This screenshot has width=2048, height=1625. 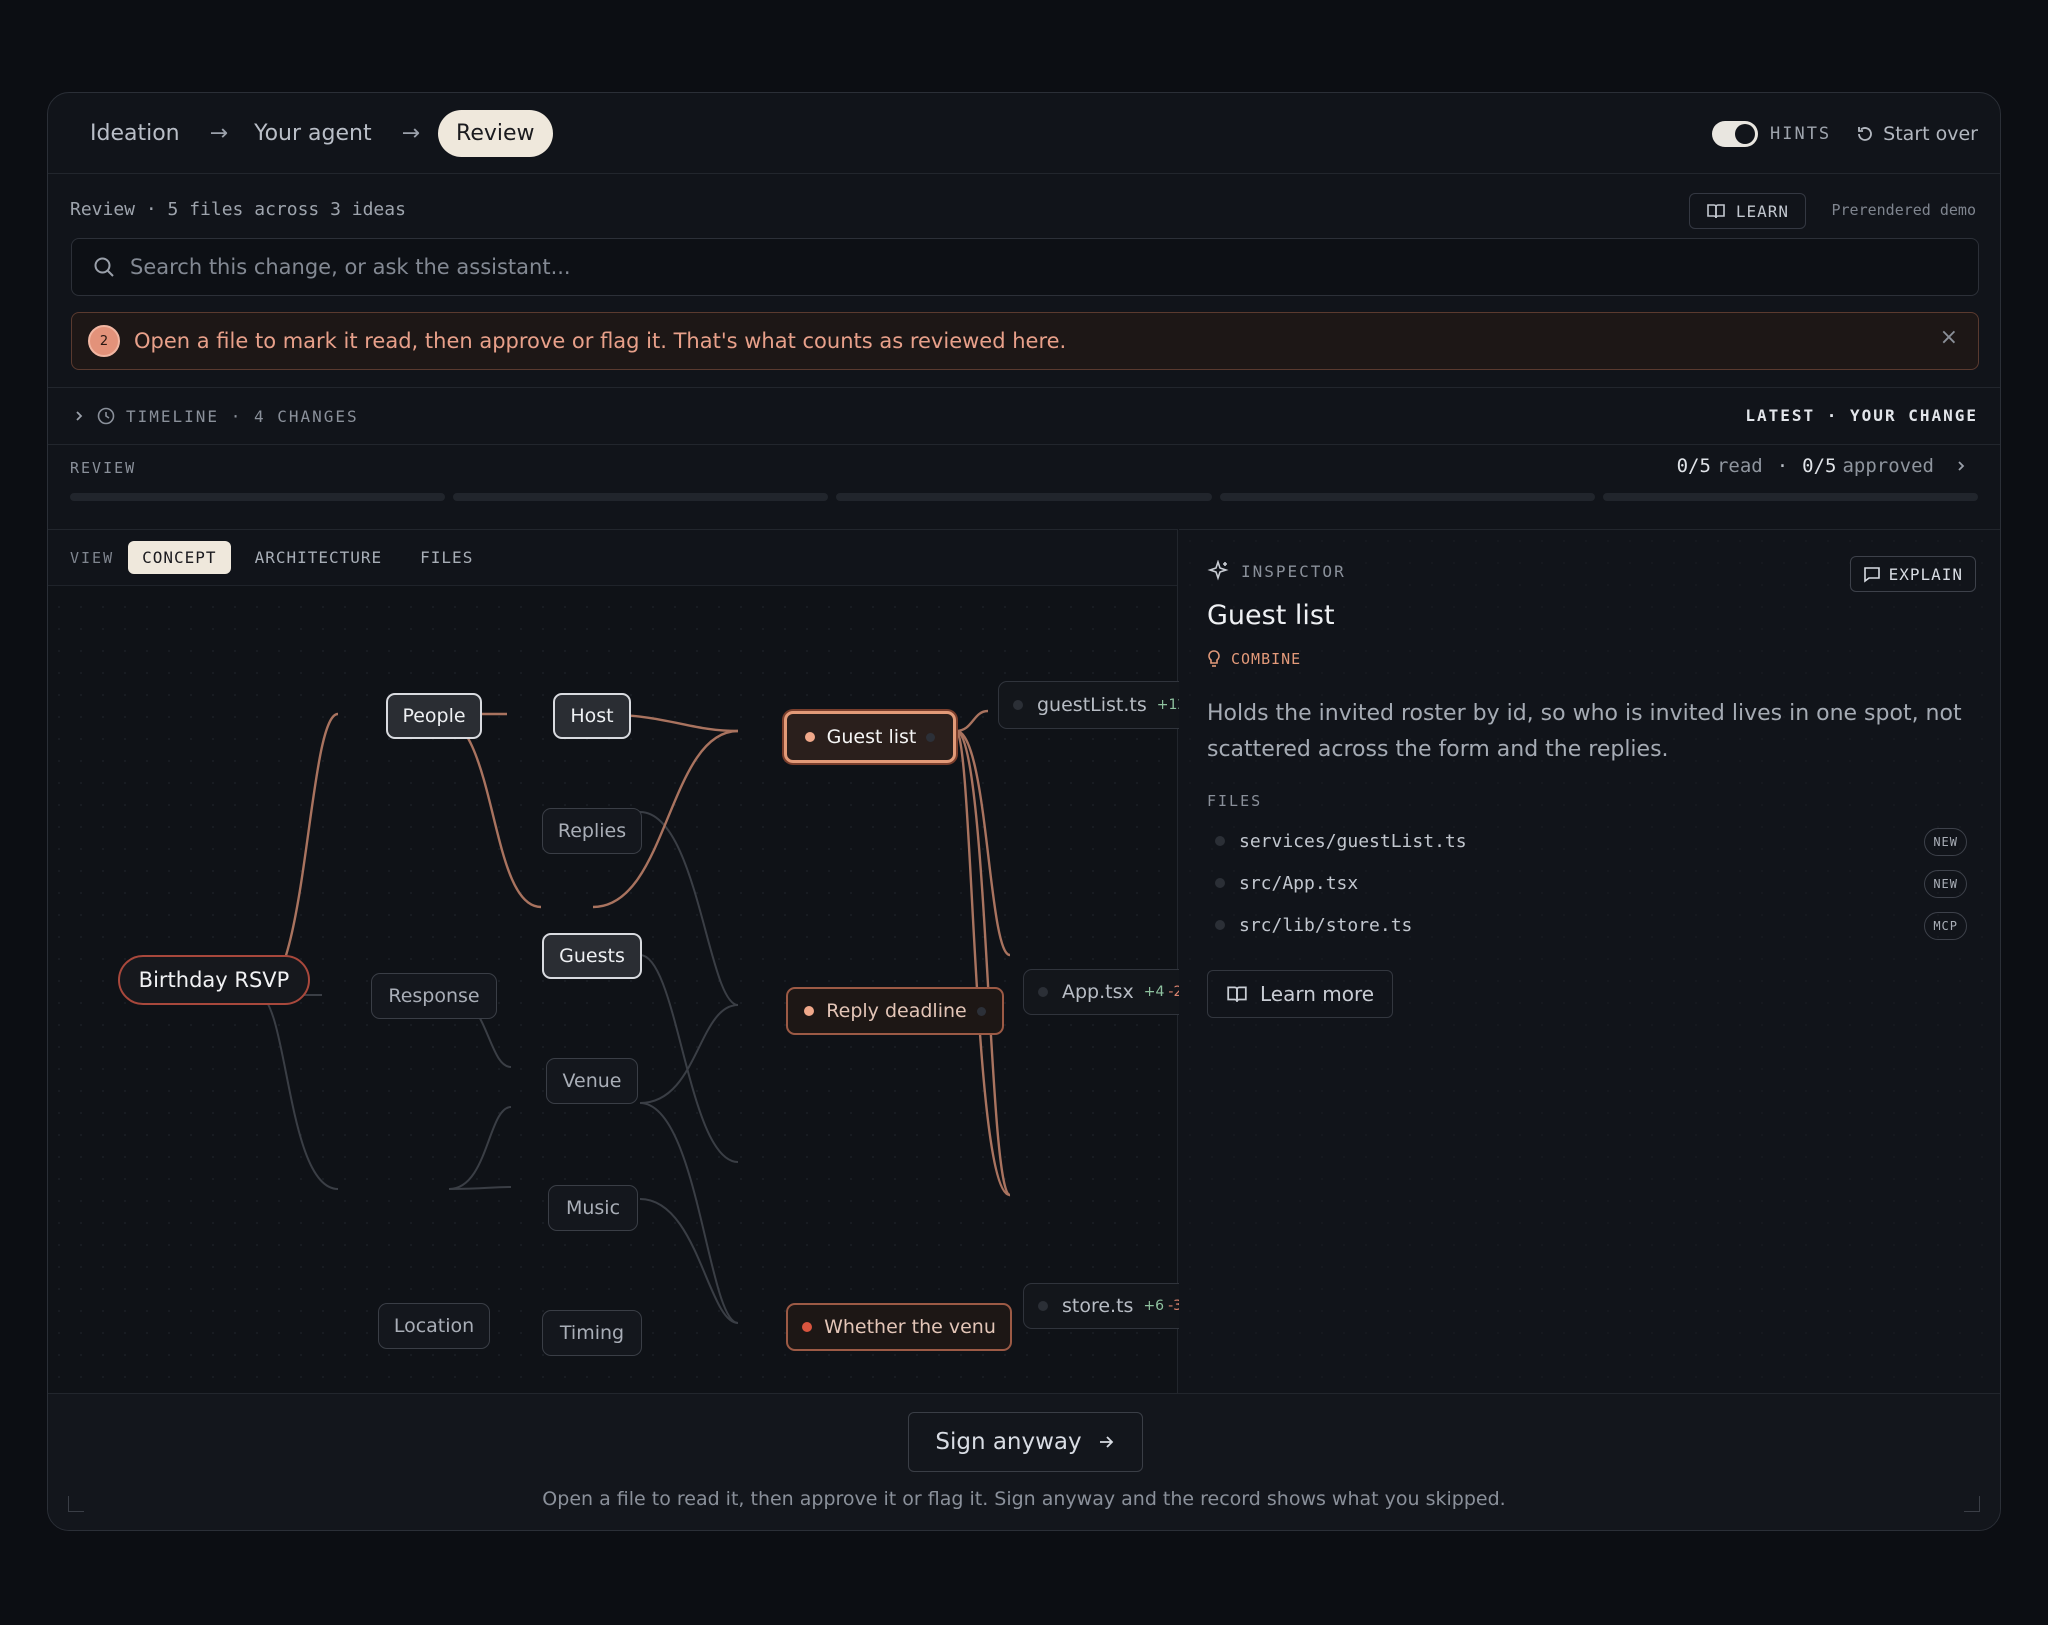 What do you see at coordinates (1865, 134) in the screenshot?
I see `restart-icon` at bounding box center [1865, 134].